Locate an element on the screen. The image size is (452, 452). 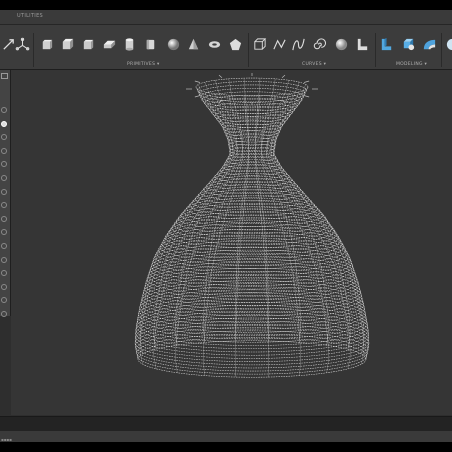
tab-bar: UTILITIES is located at coordinates (226, 17).